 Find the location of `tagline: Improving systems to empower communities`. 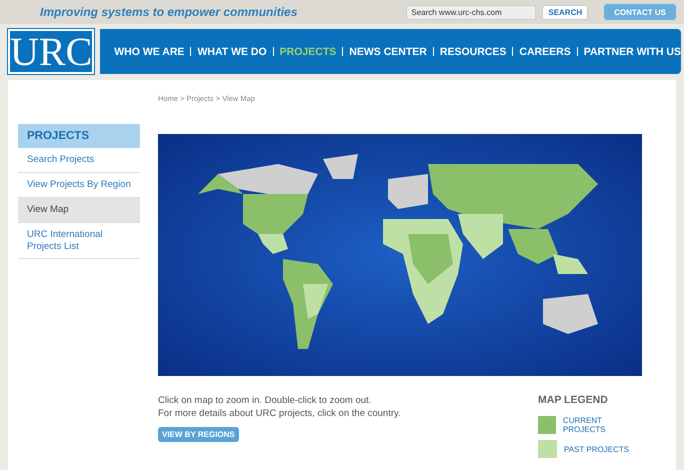

tagline: Improving systems to empower communities is located at coordinates (169, 12).